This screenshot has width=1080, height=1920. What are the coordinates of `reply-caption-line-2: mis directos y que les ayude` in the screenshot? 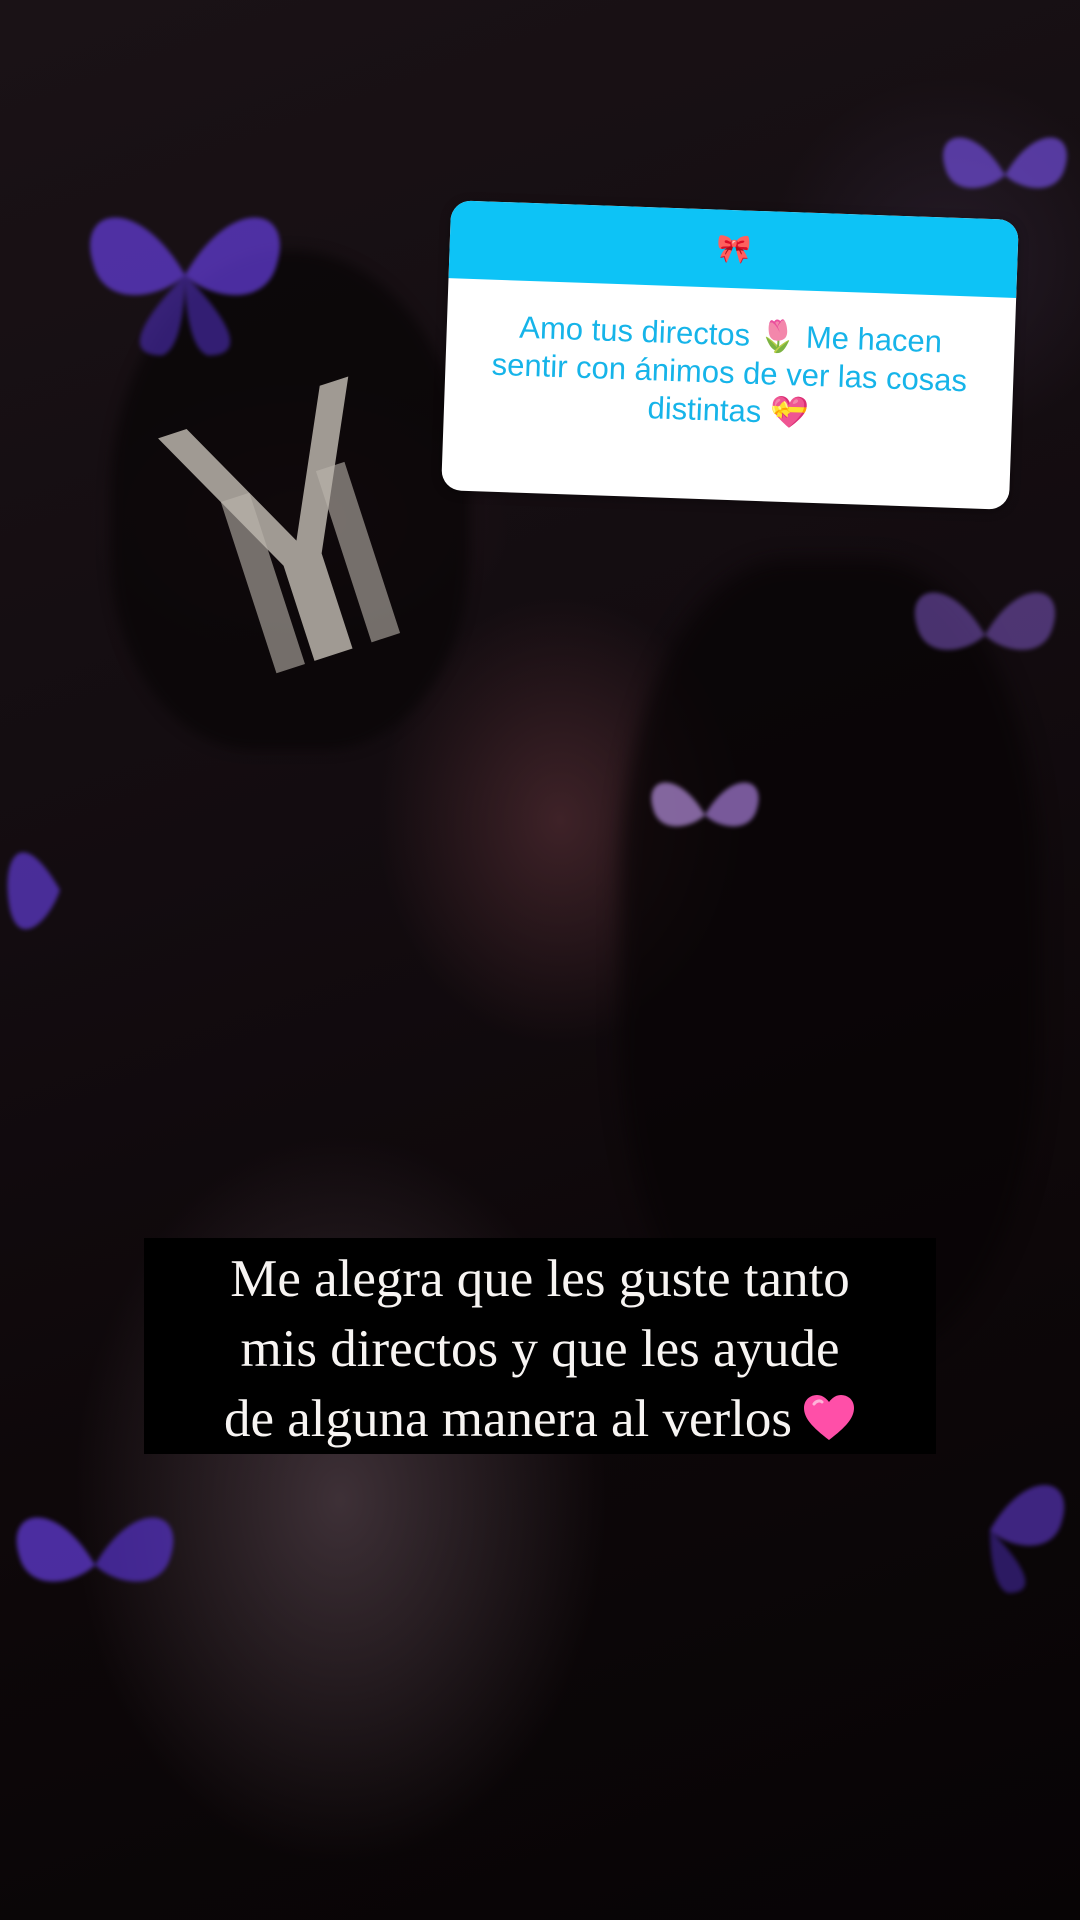 It's located at (540, 1349).